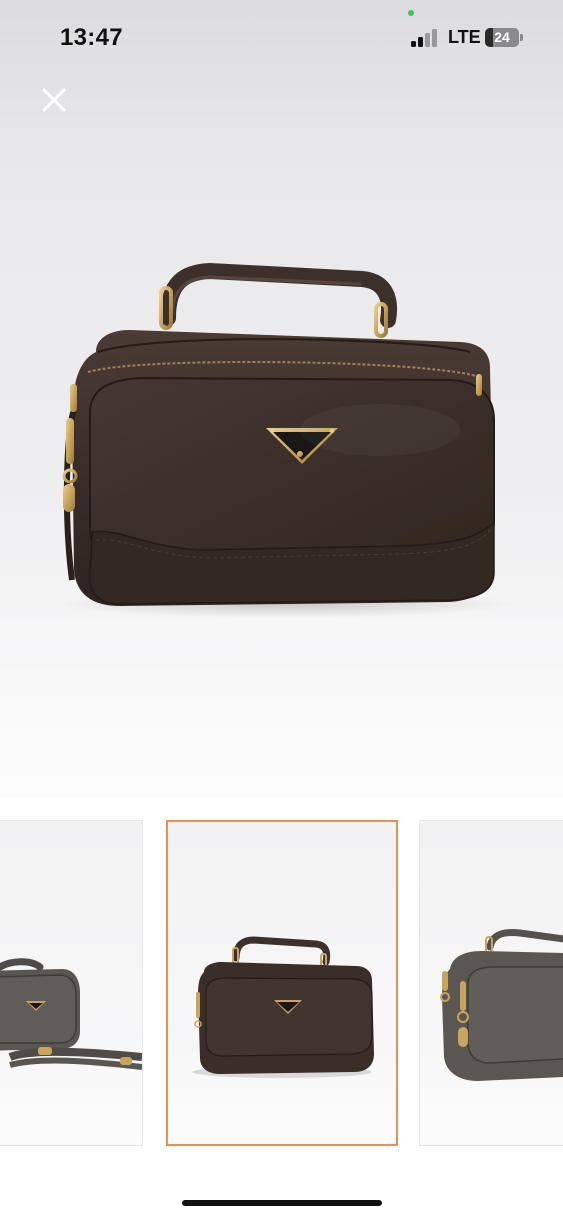  I want to click on close-icon, so click(54, 100).